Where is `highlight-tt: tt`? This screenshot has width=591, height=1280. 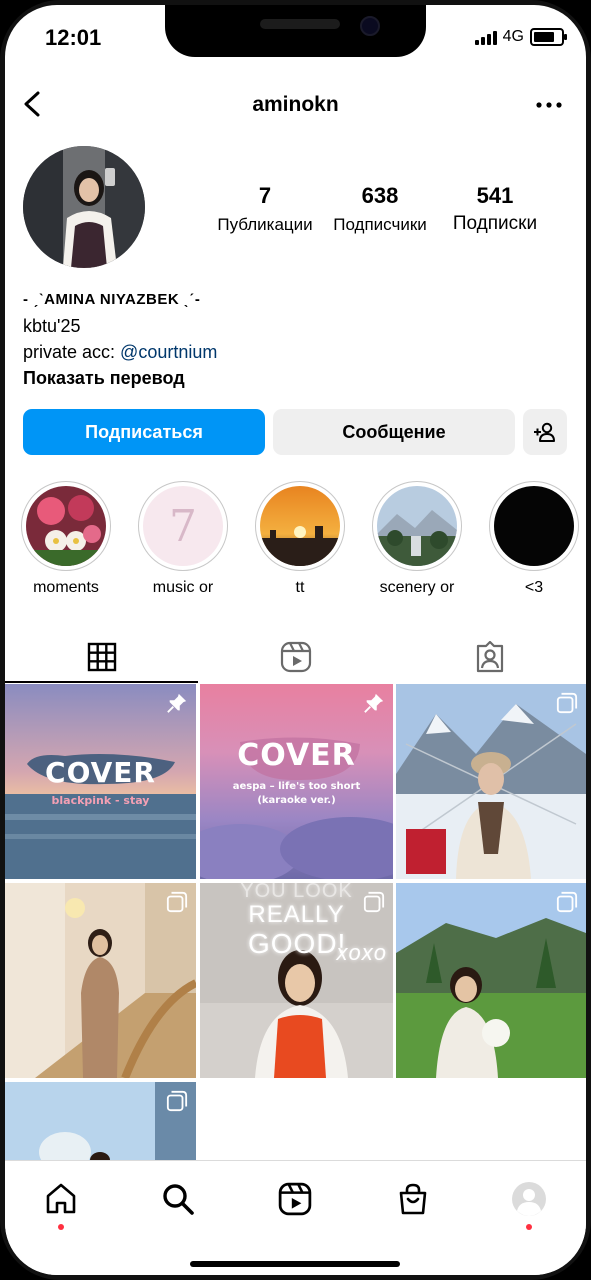 highlight-tt: tt is located at coordinates (300, 539).